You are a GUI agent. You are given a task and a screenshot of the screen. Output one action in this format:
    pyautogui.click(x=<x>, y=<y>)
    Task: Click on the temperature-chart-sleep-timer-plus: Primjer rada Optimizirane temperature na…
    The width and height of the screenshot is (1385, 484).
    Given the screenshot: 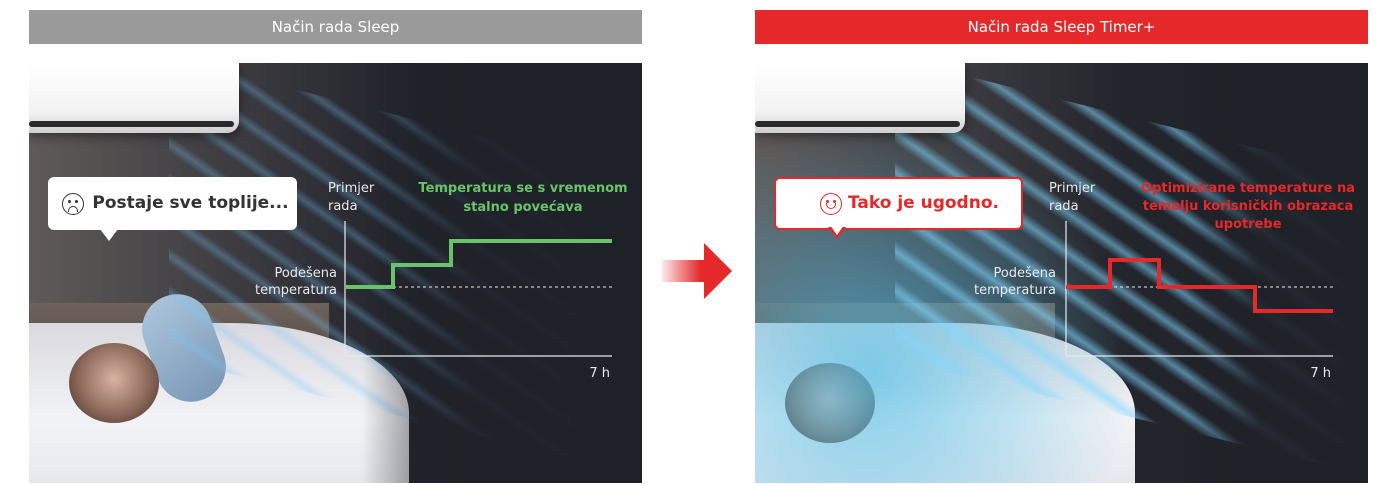 What is the action you would take?
    pyautogui.click(x=1164, y=281)
    